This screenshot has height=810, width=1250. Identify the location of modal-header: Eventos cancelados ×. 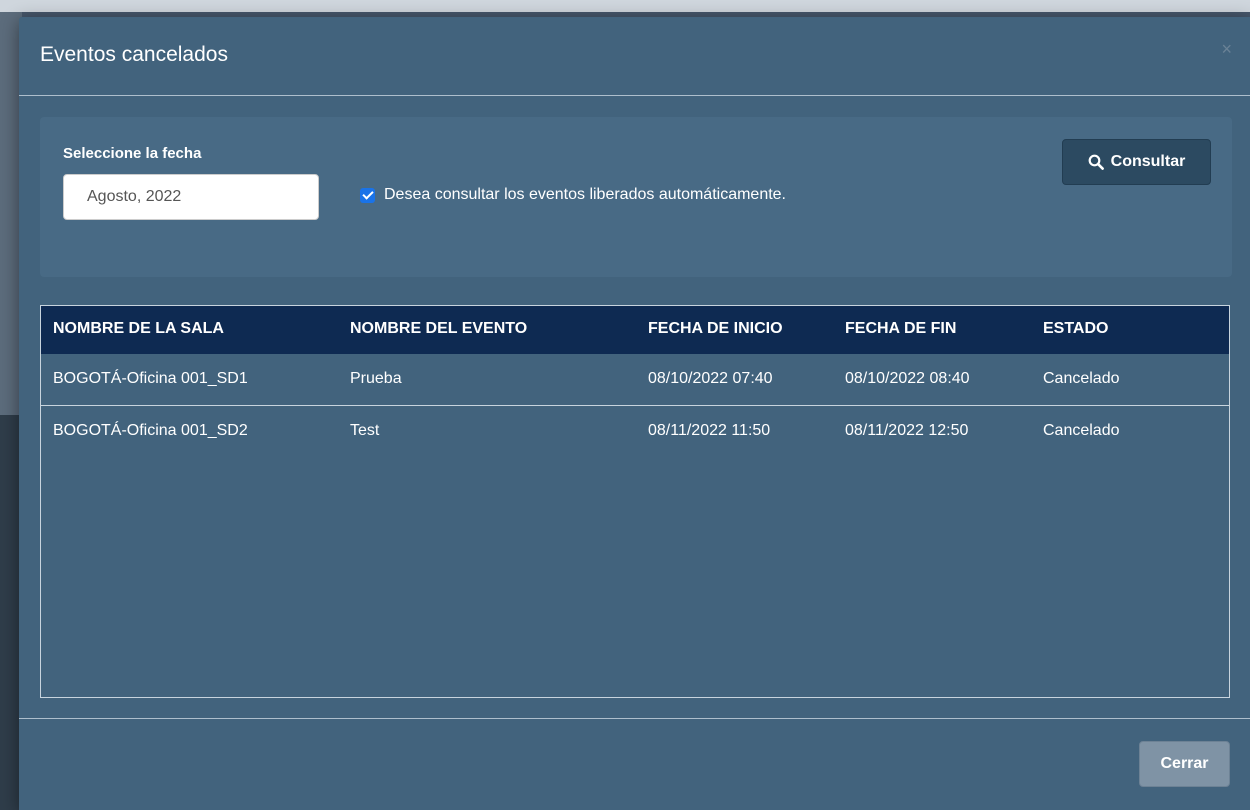
(634, 56).